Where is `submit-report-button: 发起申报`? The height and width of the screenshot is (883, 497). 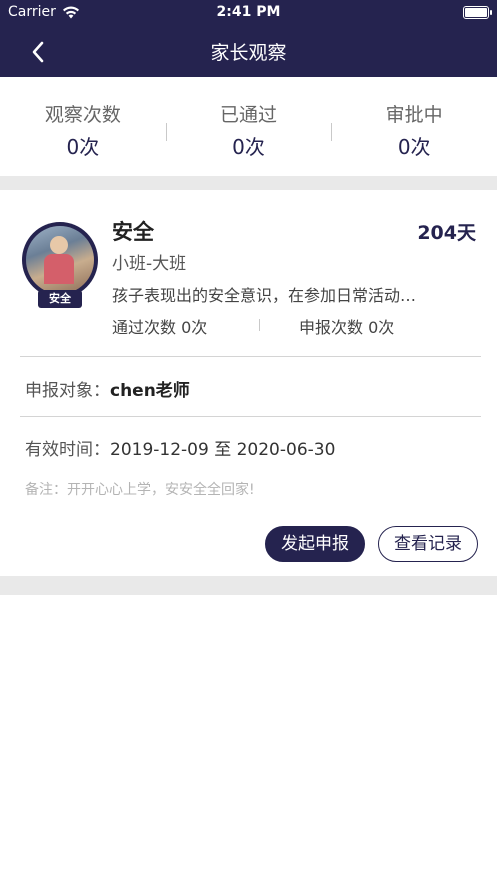 submit-report-button: 发起申报 is located at coordinates (315, 544).